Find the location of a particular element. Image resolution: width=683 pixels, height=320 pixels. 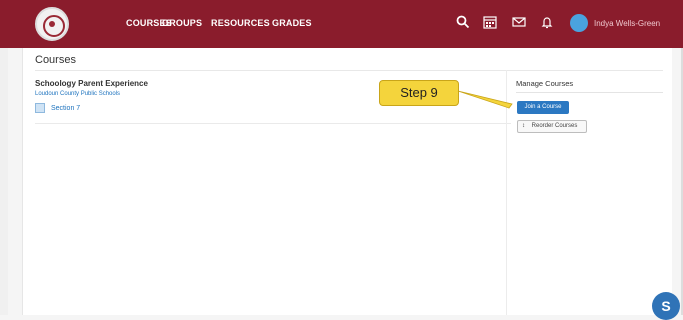

course-name: Schoology Parent Experience is located at coordinates (91, 83).